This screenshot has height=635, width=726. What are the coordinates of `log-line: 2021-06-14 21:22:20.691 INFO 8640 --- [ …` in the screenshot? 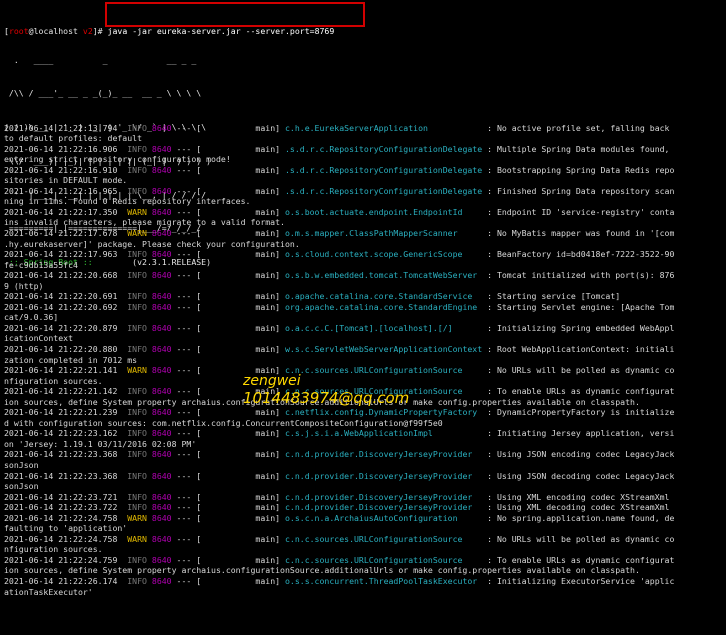 It's located at (339, 296).